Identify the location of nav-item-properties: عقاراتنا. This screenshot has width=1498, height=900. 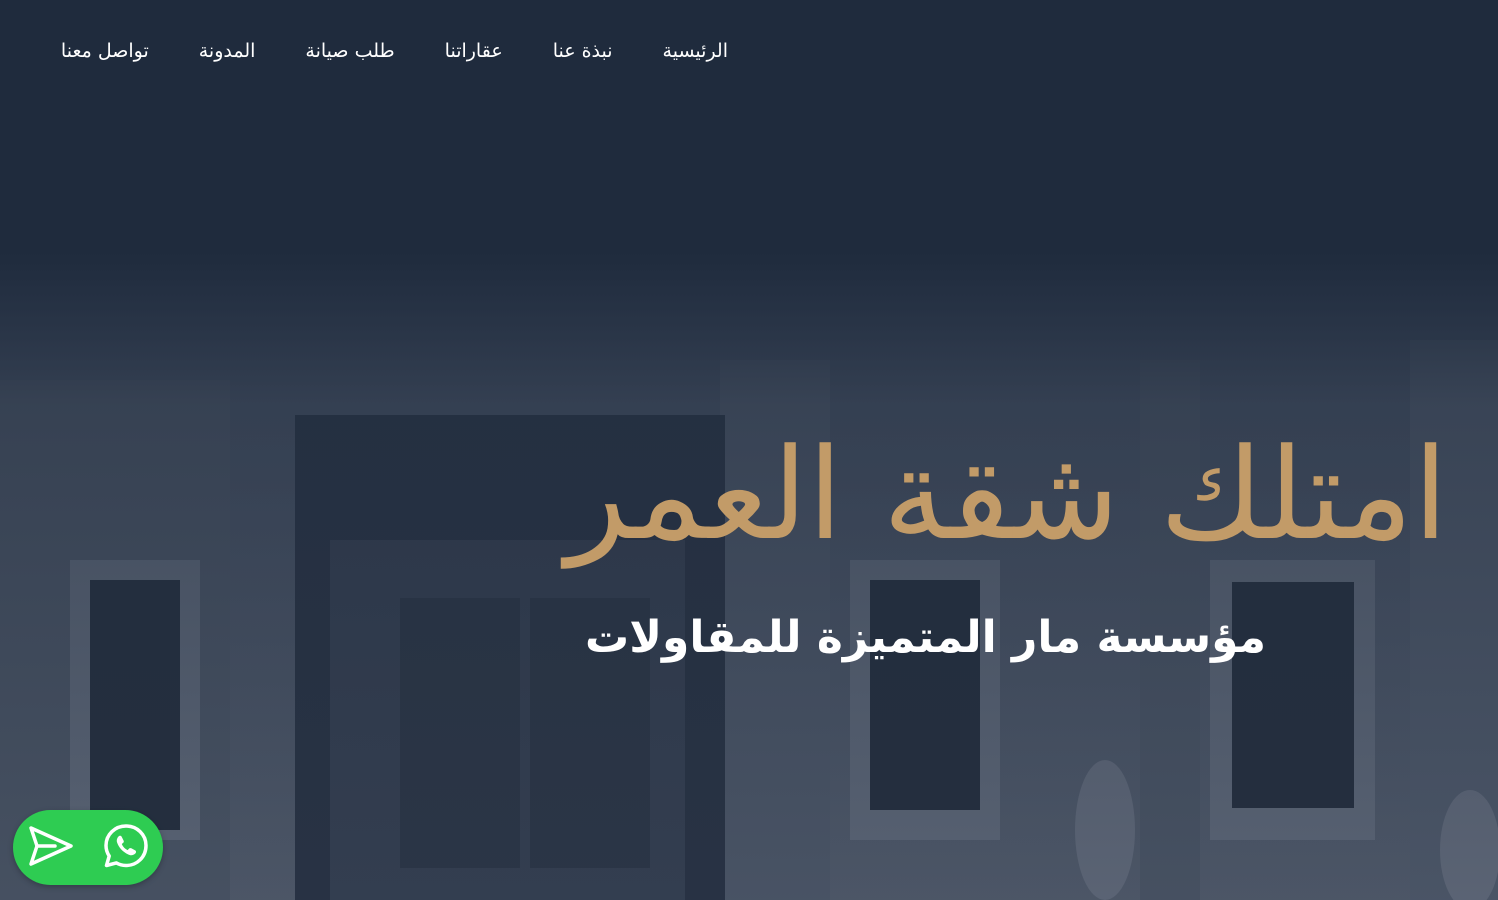
(474, 51).